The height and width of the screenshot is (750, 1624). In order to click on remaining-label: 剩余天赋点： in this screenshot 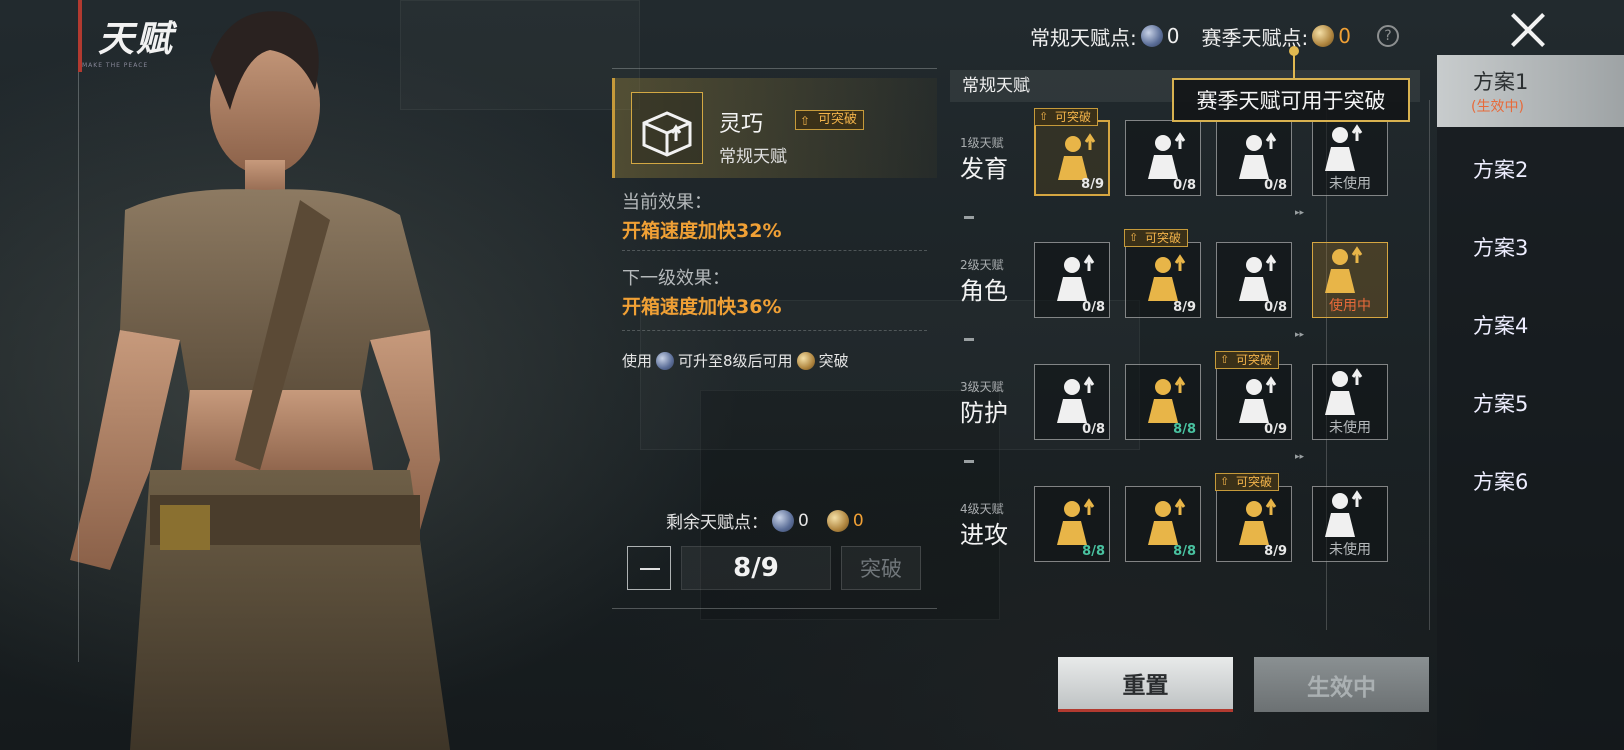, I will do `click(717, 523)`.